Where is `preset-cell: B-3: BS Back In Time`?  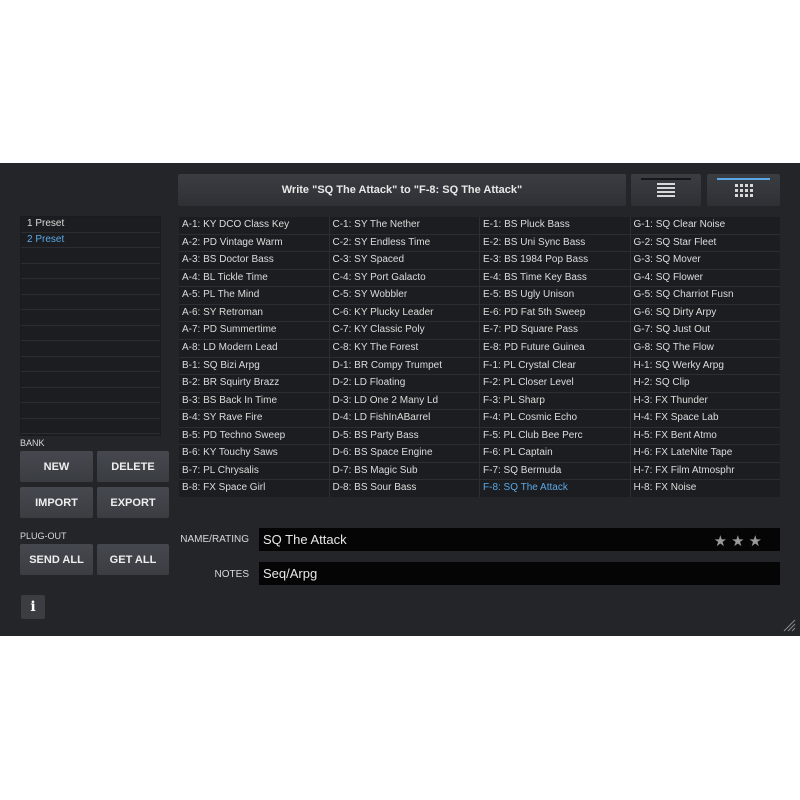
preset-cell: B-3: BS Back In Time is located at coordinates (254, 401).